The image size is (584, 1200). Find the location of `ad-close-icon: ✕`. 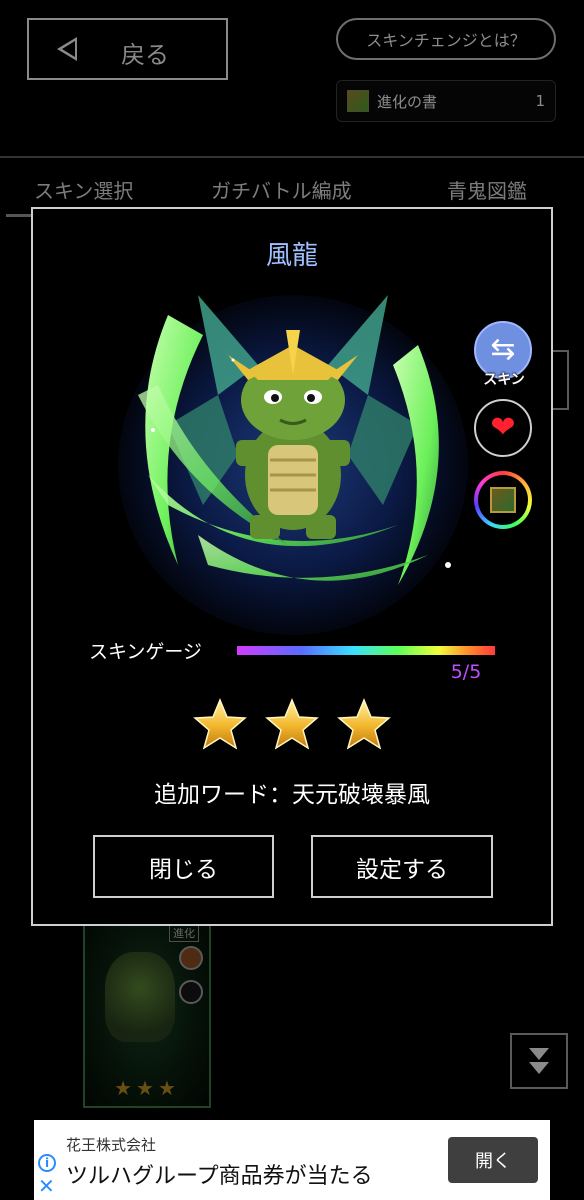

ad-close-icon: ✕ is located at coordinates (46, 1186).